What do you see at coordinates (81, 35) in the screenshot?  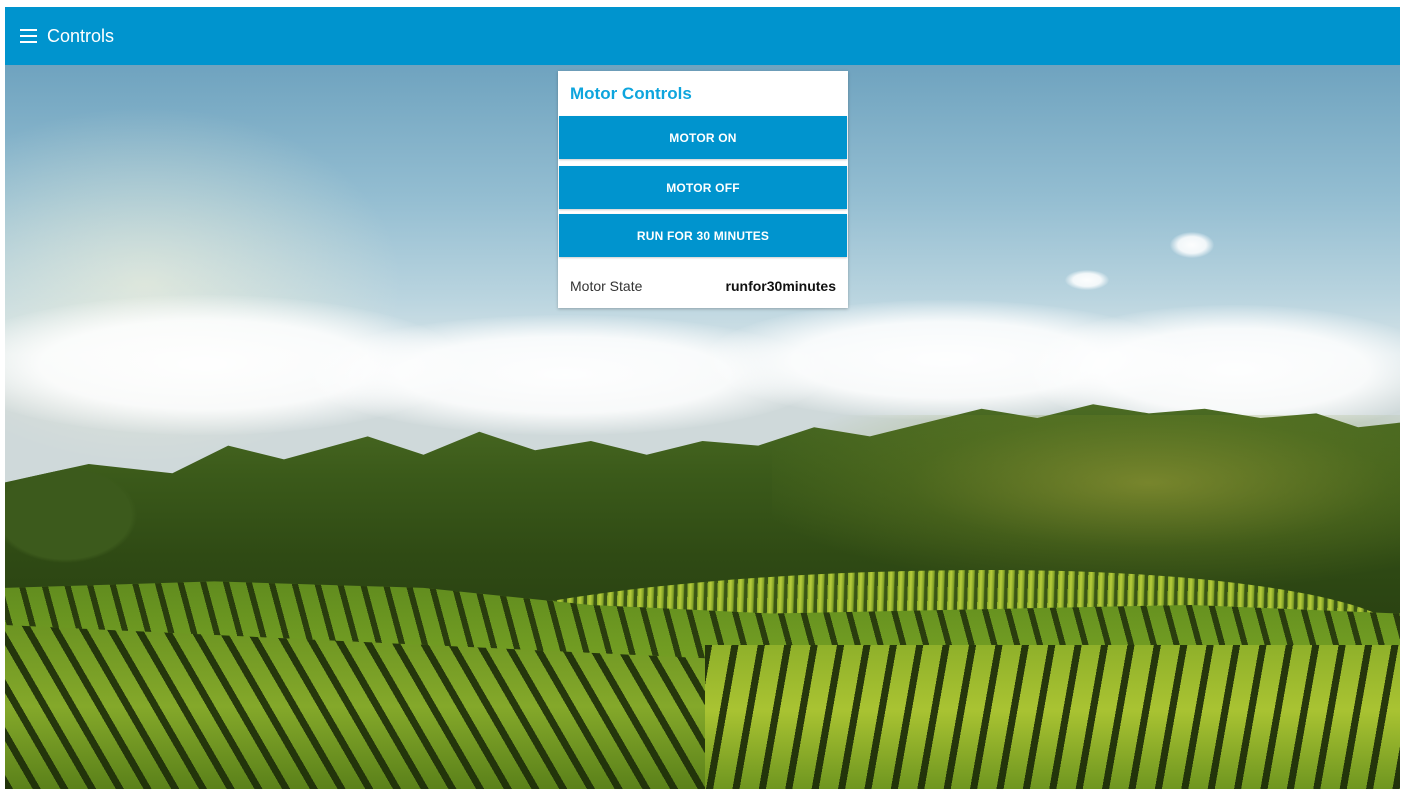 I see `page-title: Controls` at bounding box center [81, 35].